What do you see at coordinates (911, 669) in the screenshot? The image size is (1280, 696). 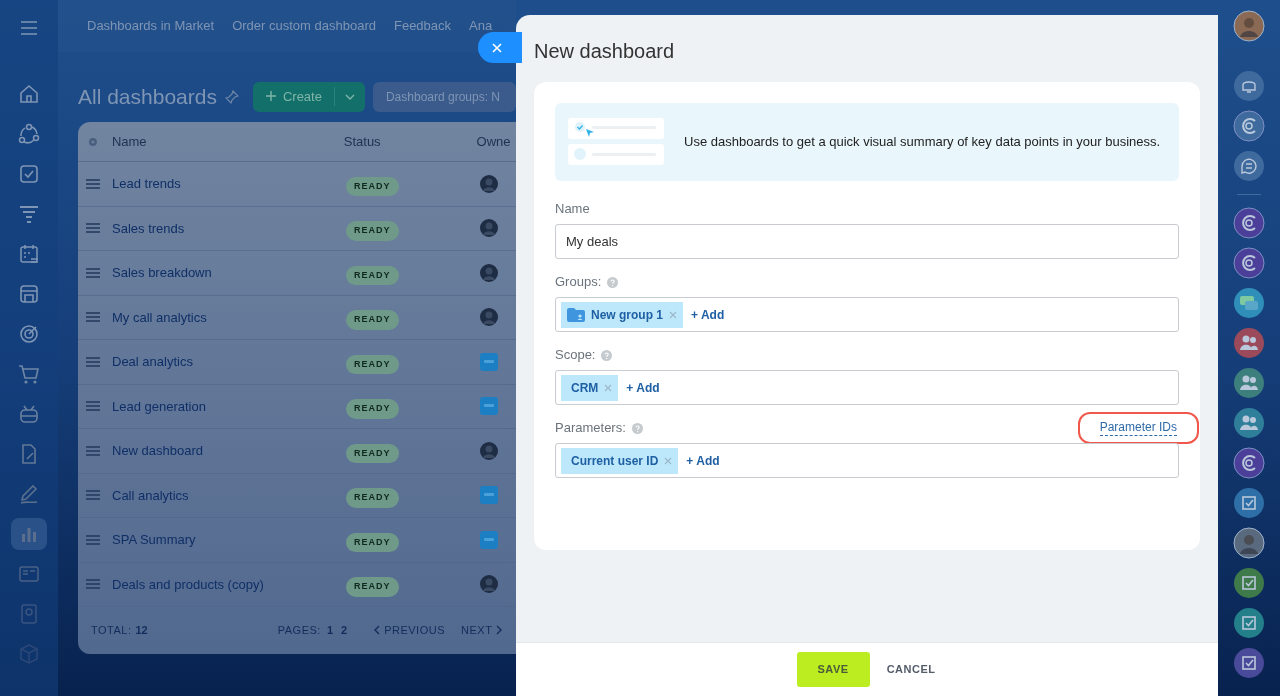 I see `cancel-button: CANCEL` at bounding box center [911, 669].